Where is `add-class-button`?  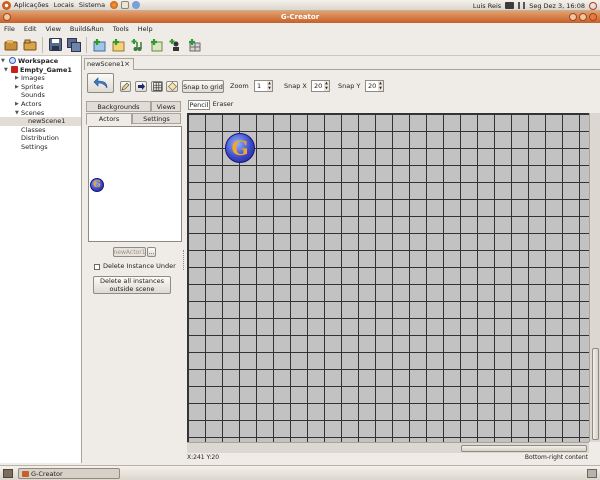 add-class-button is located at coordinates (175, 45).